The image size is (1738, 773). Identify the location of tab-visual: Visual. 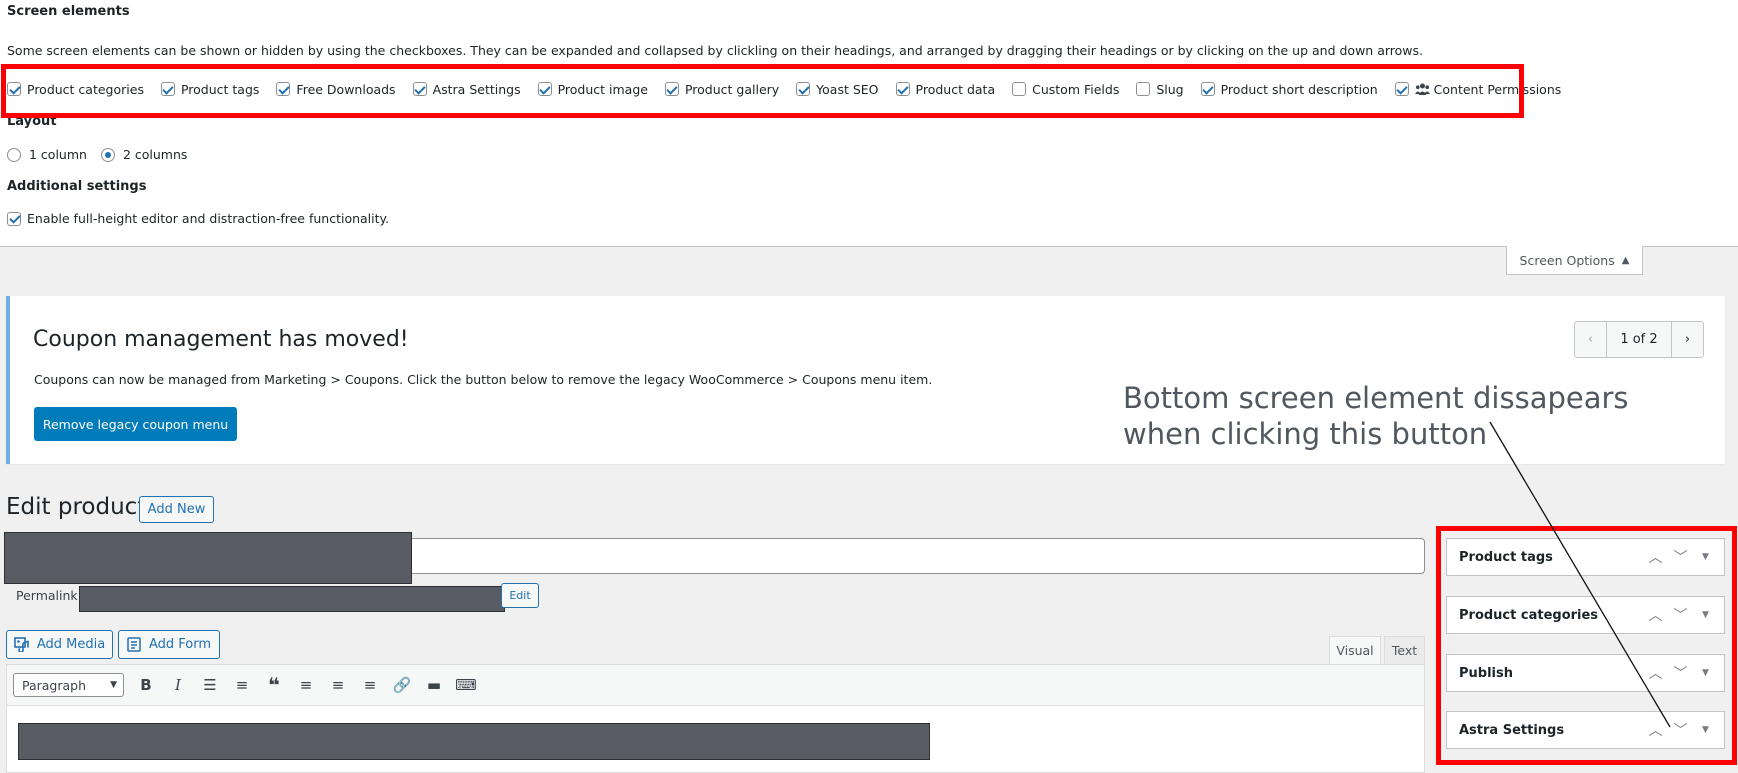
(1355, 650).